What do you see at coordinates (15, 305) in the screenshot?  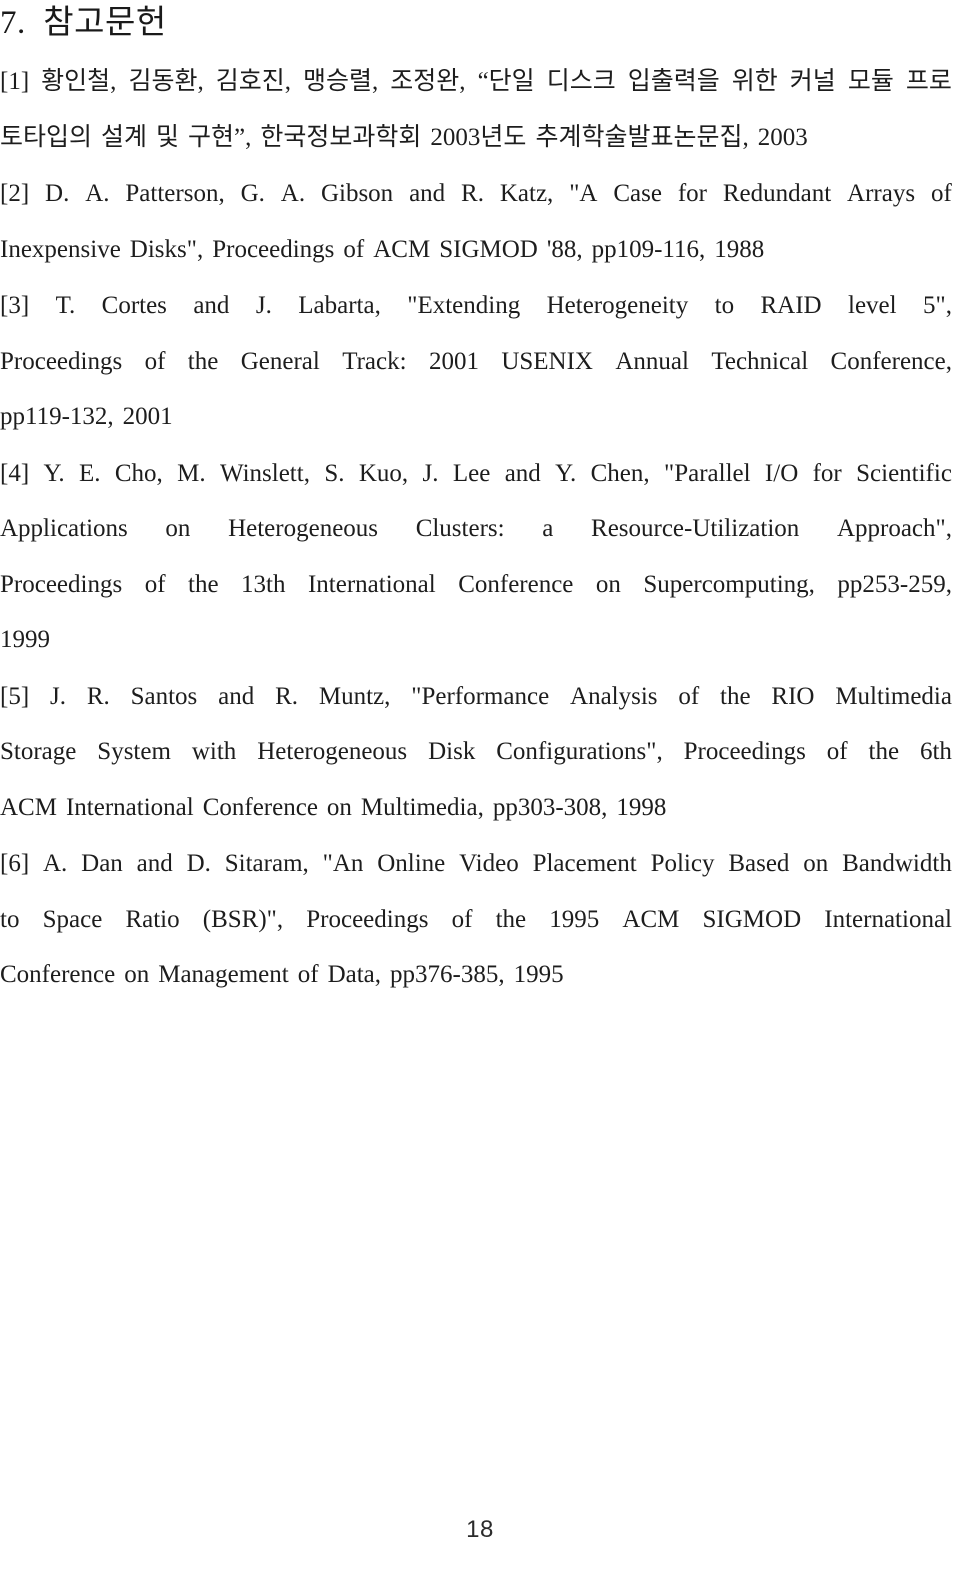 I see `reference-word: [3]` at bounding box center [15, 305].